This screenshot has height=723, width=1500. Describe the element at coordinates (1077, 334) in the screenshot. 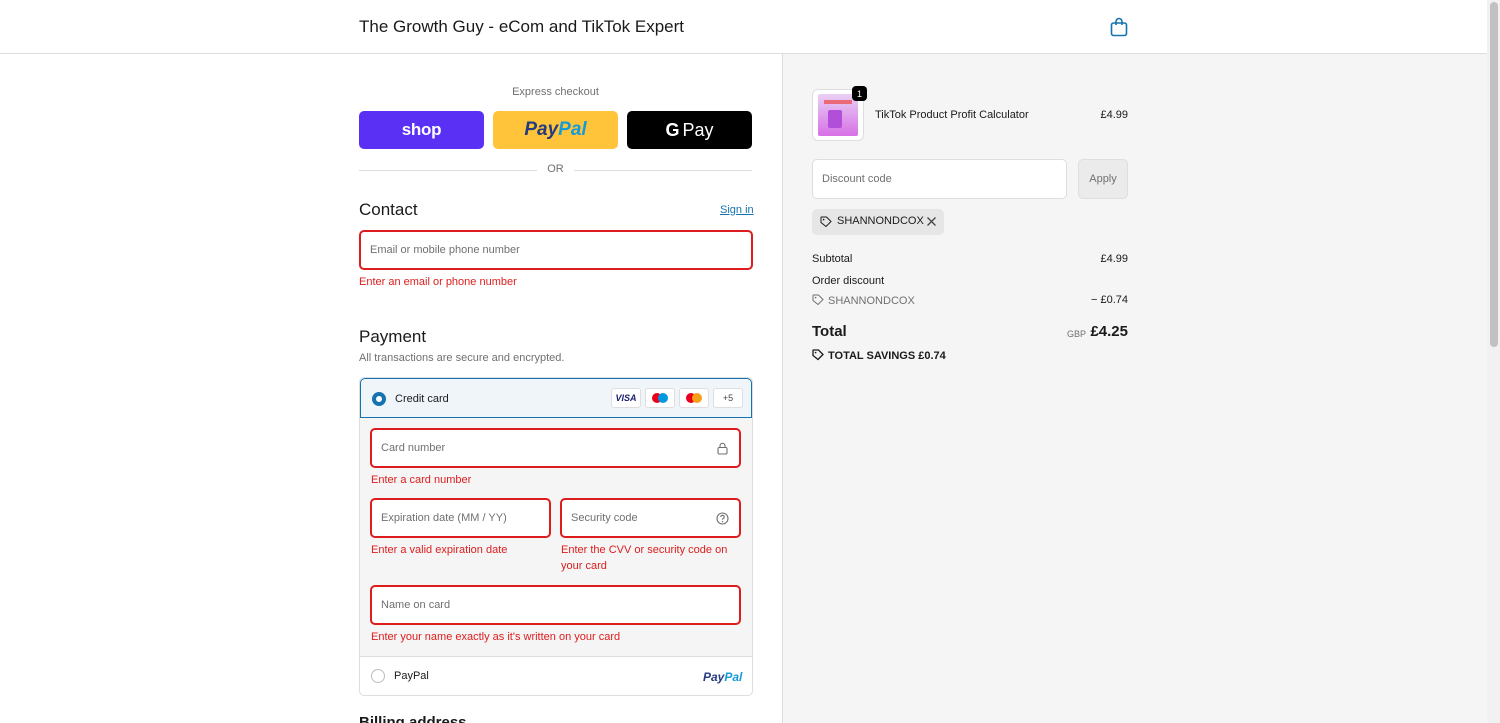

I see `currency-code: GBP` at that location.